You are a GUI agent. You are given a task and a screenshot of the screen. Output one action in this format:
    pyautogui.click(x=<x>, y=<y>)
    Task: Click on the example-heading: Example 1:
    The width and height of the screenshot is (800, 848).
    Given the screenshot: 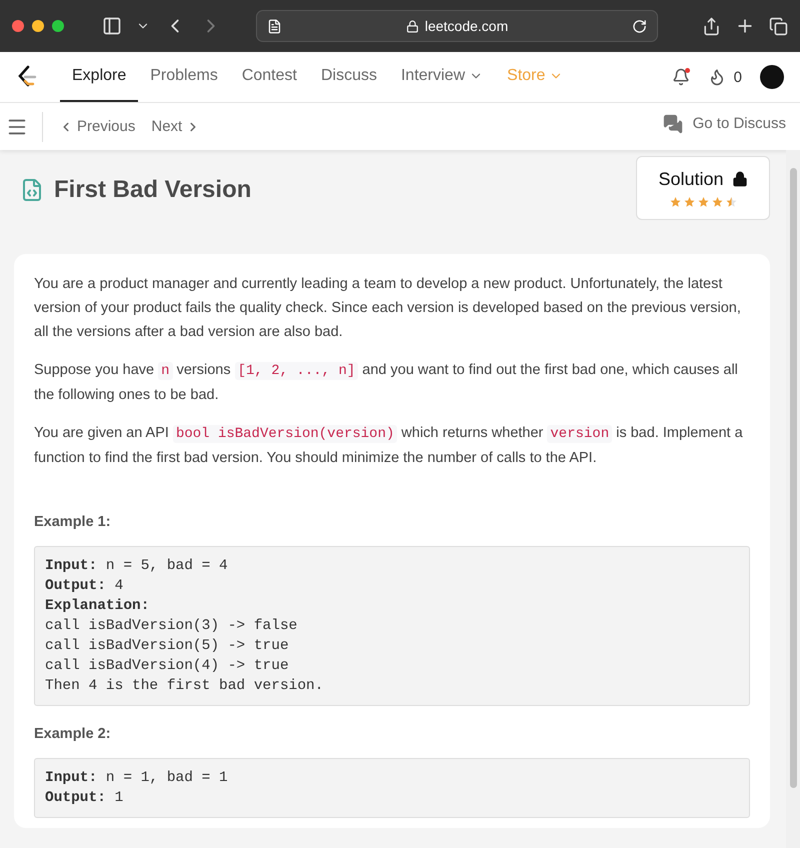 What is the action you would take?
    pyautogui.click(x=73, y=522)
    